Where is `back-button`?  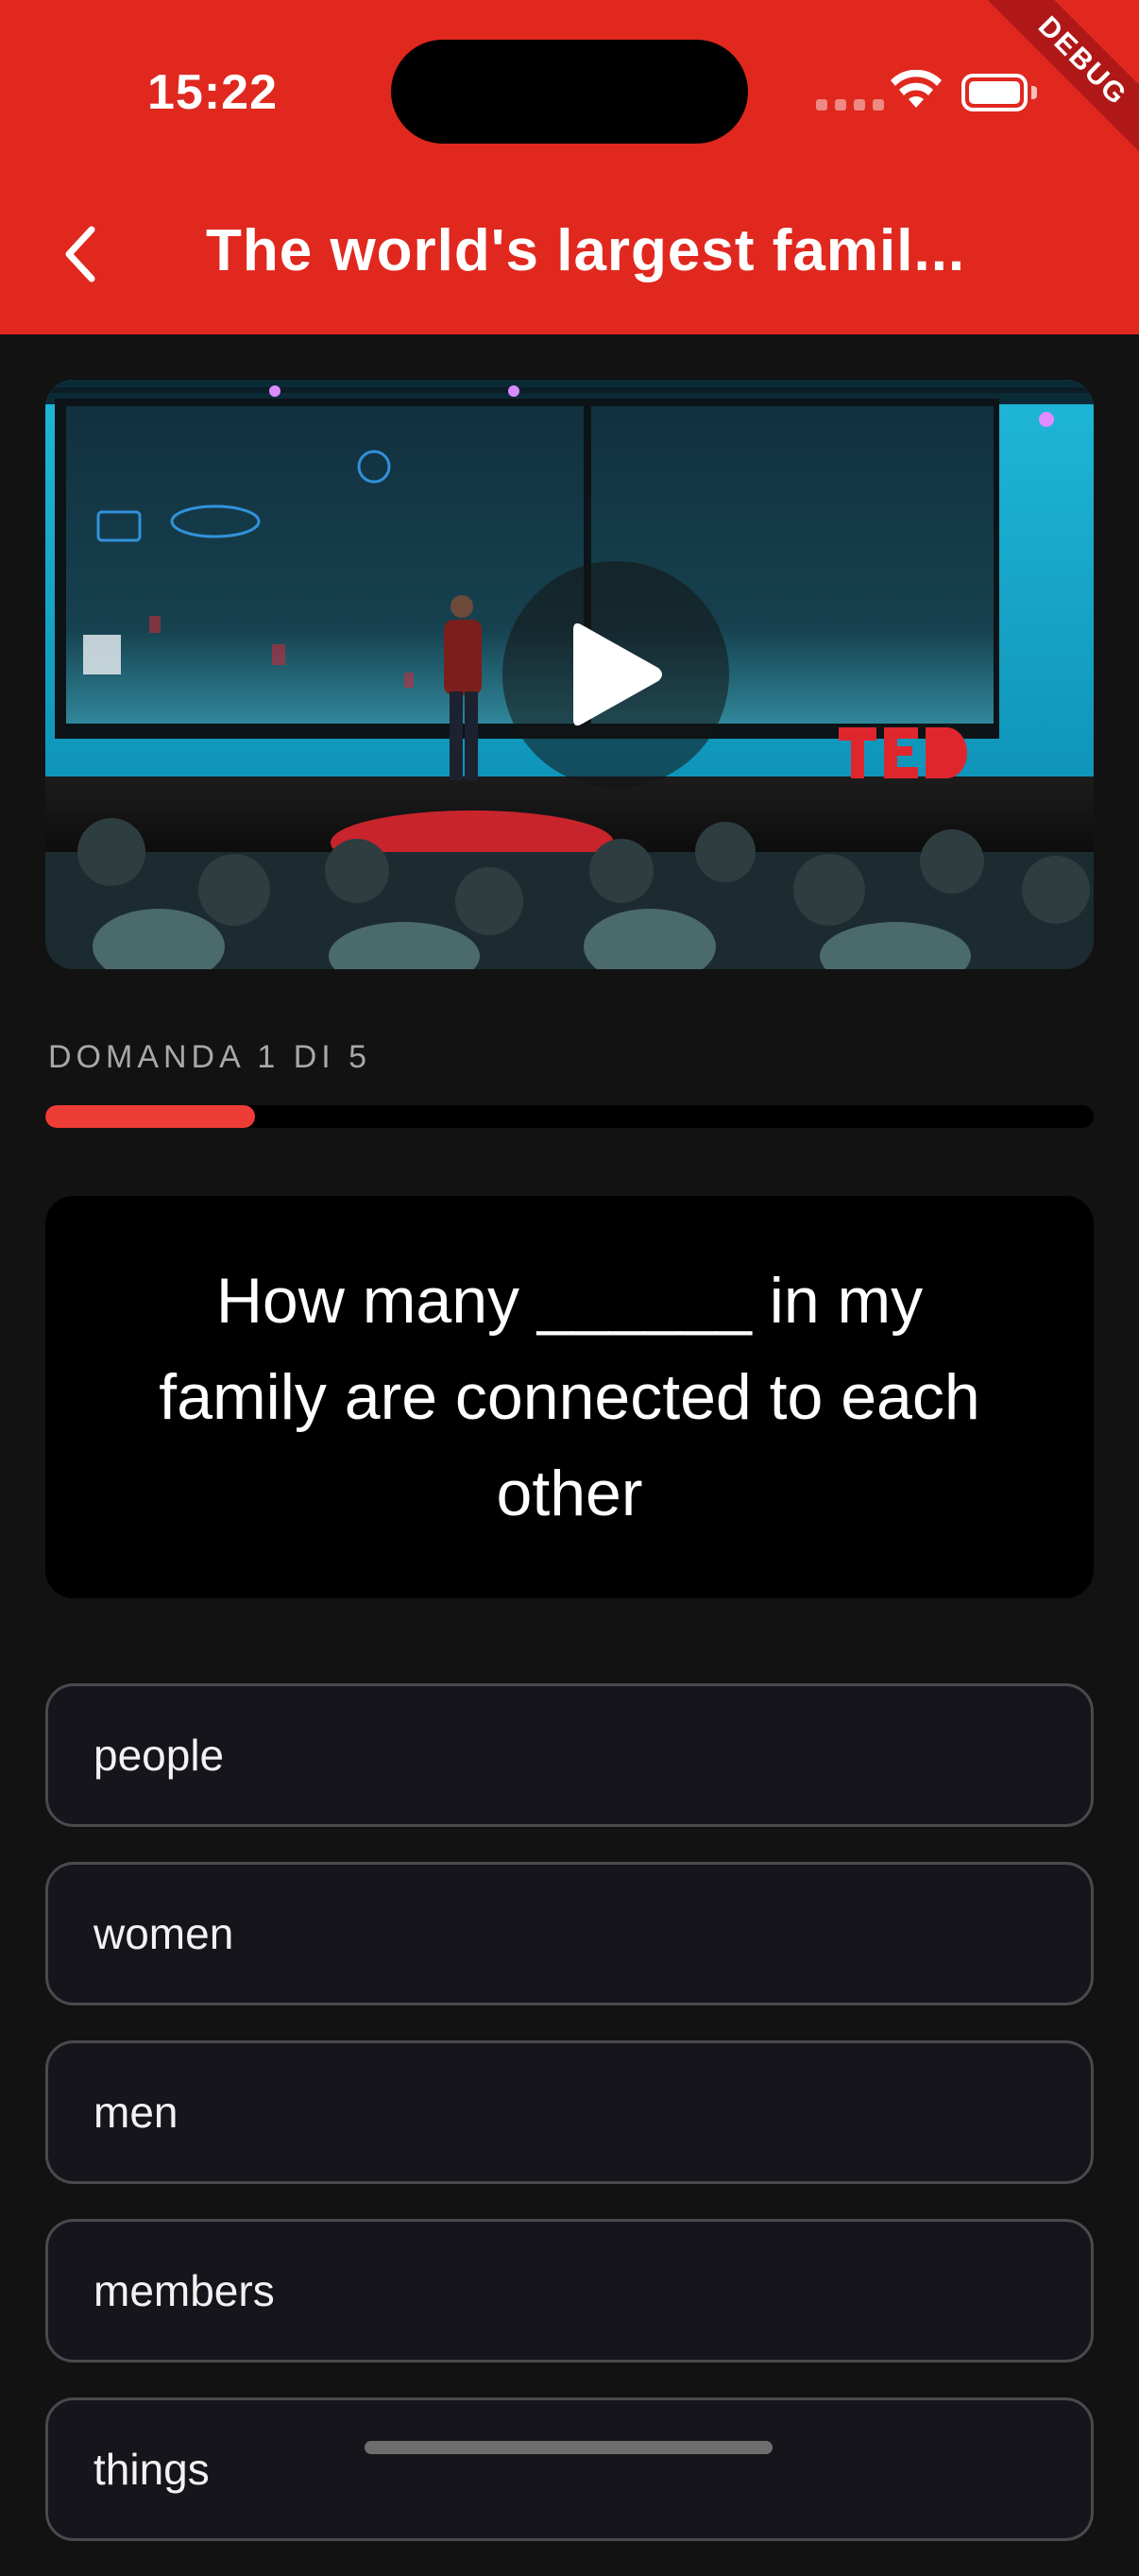 back-button is located at coordinates (80, 255).